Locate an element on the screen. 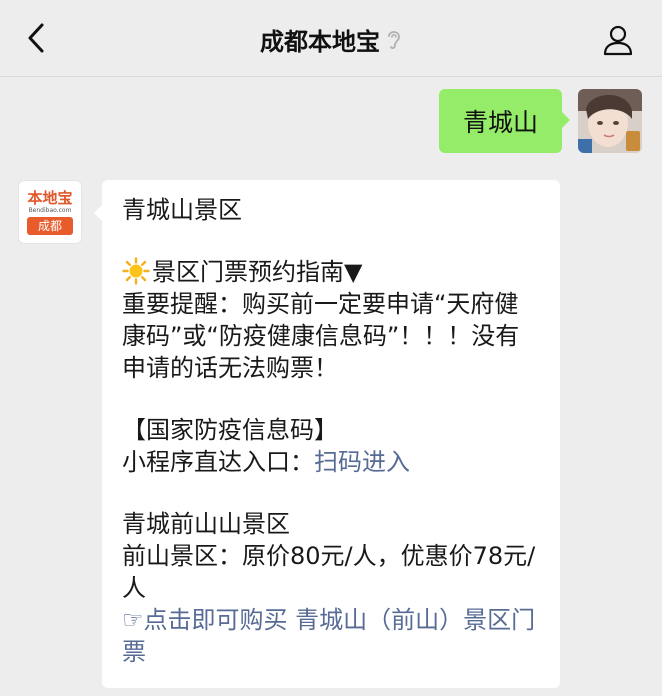 The width and height of the screenshot is (662, 696). message-line-health-code: 【国家防疫信息码】 is located at coordinates (230, 430).